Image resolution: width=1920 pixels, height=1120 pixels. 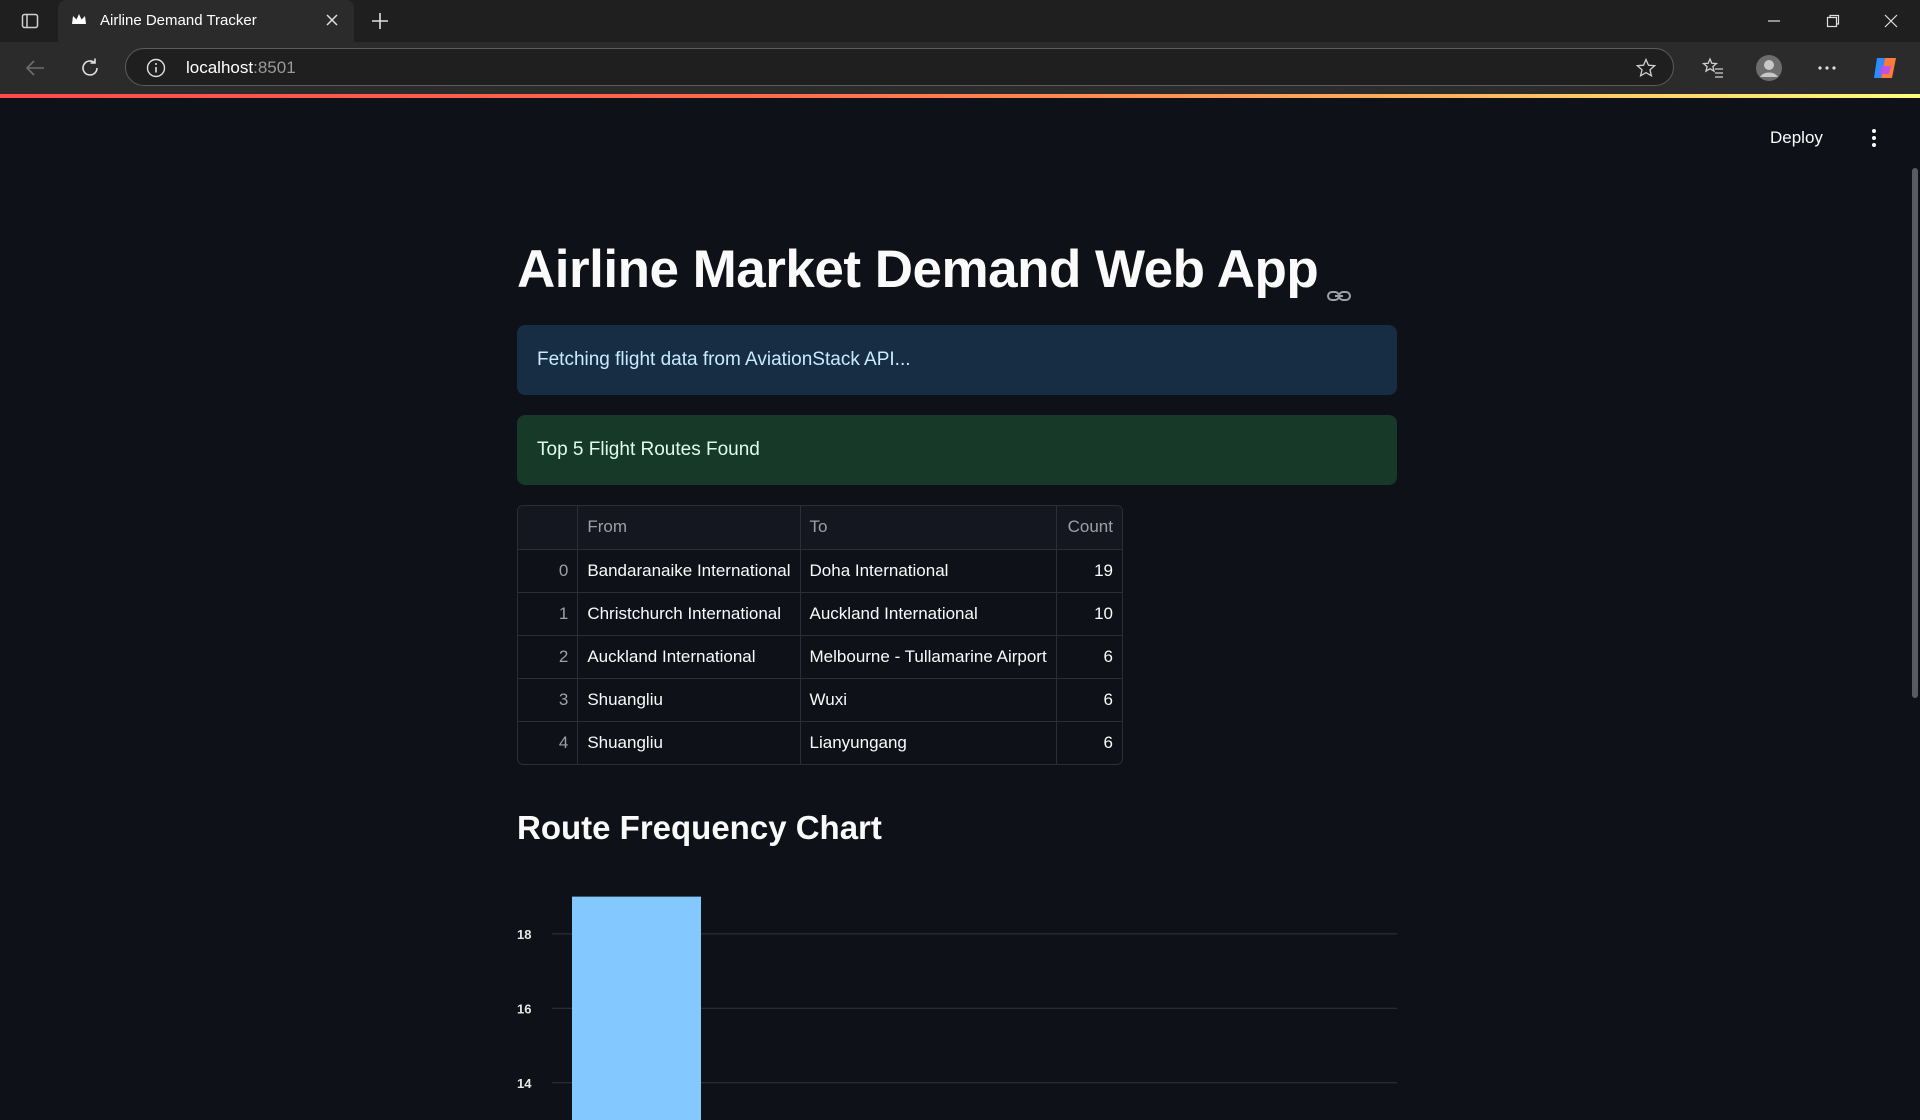 What do you see at coordinates (1874, 138) in the screenshot?
I see `kebab-menu-icon` at bounding box center [1874, 138].